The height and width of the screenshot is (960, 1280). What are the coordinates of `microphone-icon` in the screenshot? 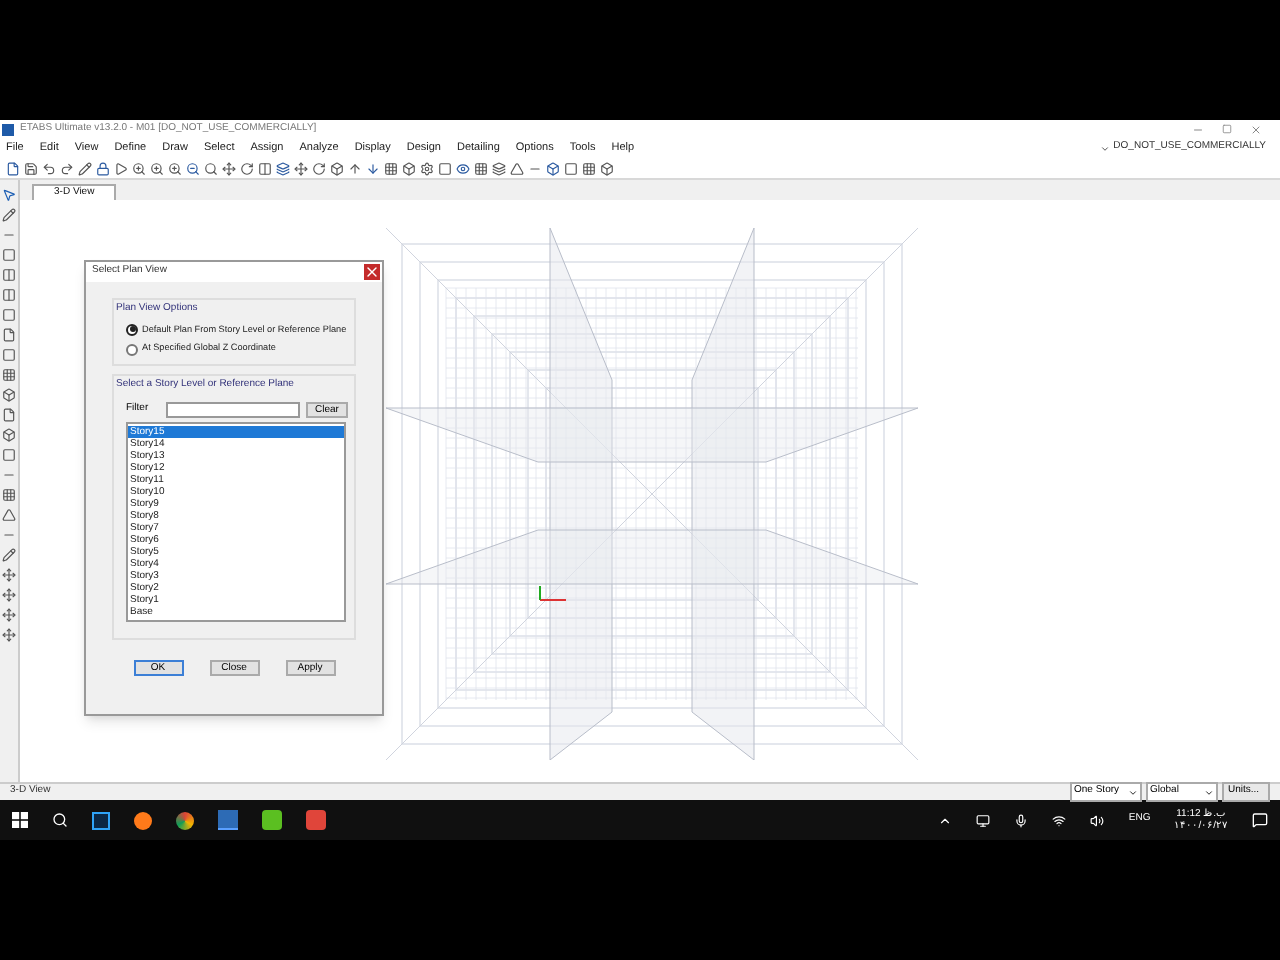 It's located at (1021, 820).